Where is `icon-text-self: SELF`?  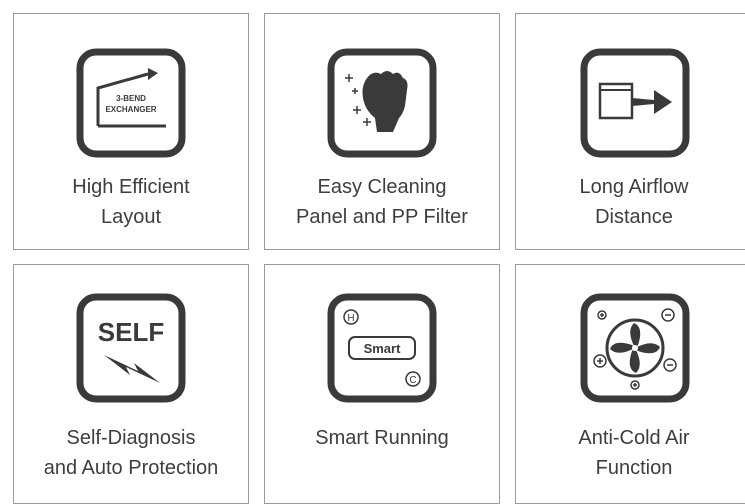 icon-text-self: SELF is located at coordinates (131, 332).